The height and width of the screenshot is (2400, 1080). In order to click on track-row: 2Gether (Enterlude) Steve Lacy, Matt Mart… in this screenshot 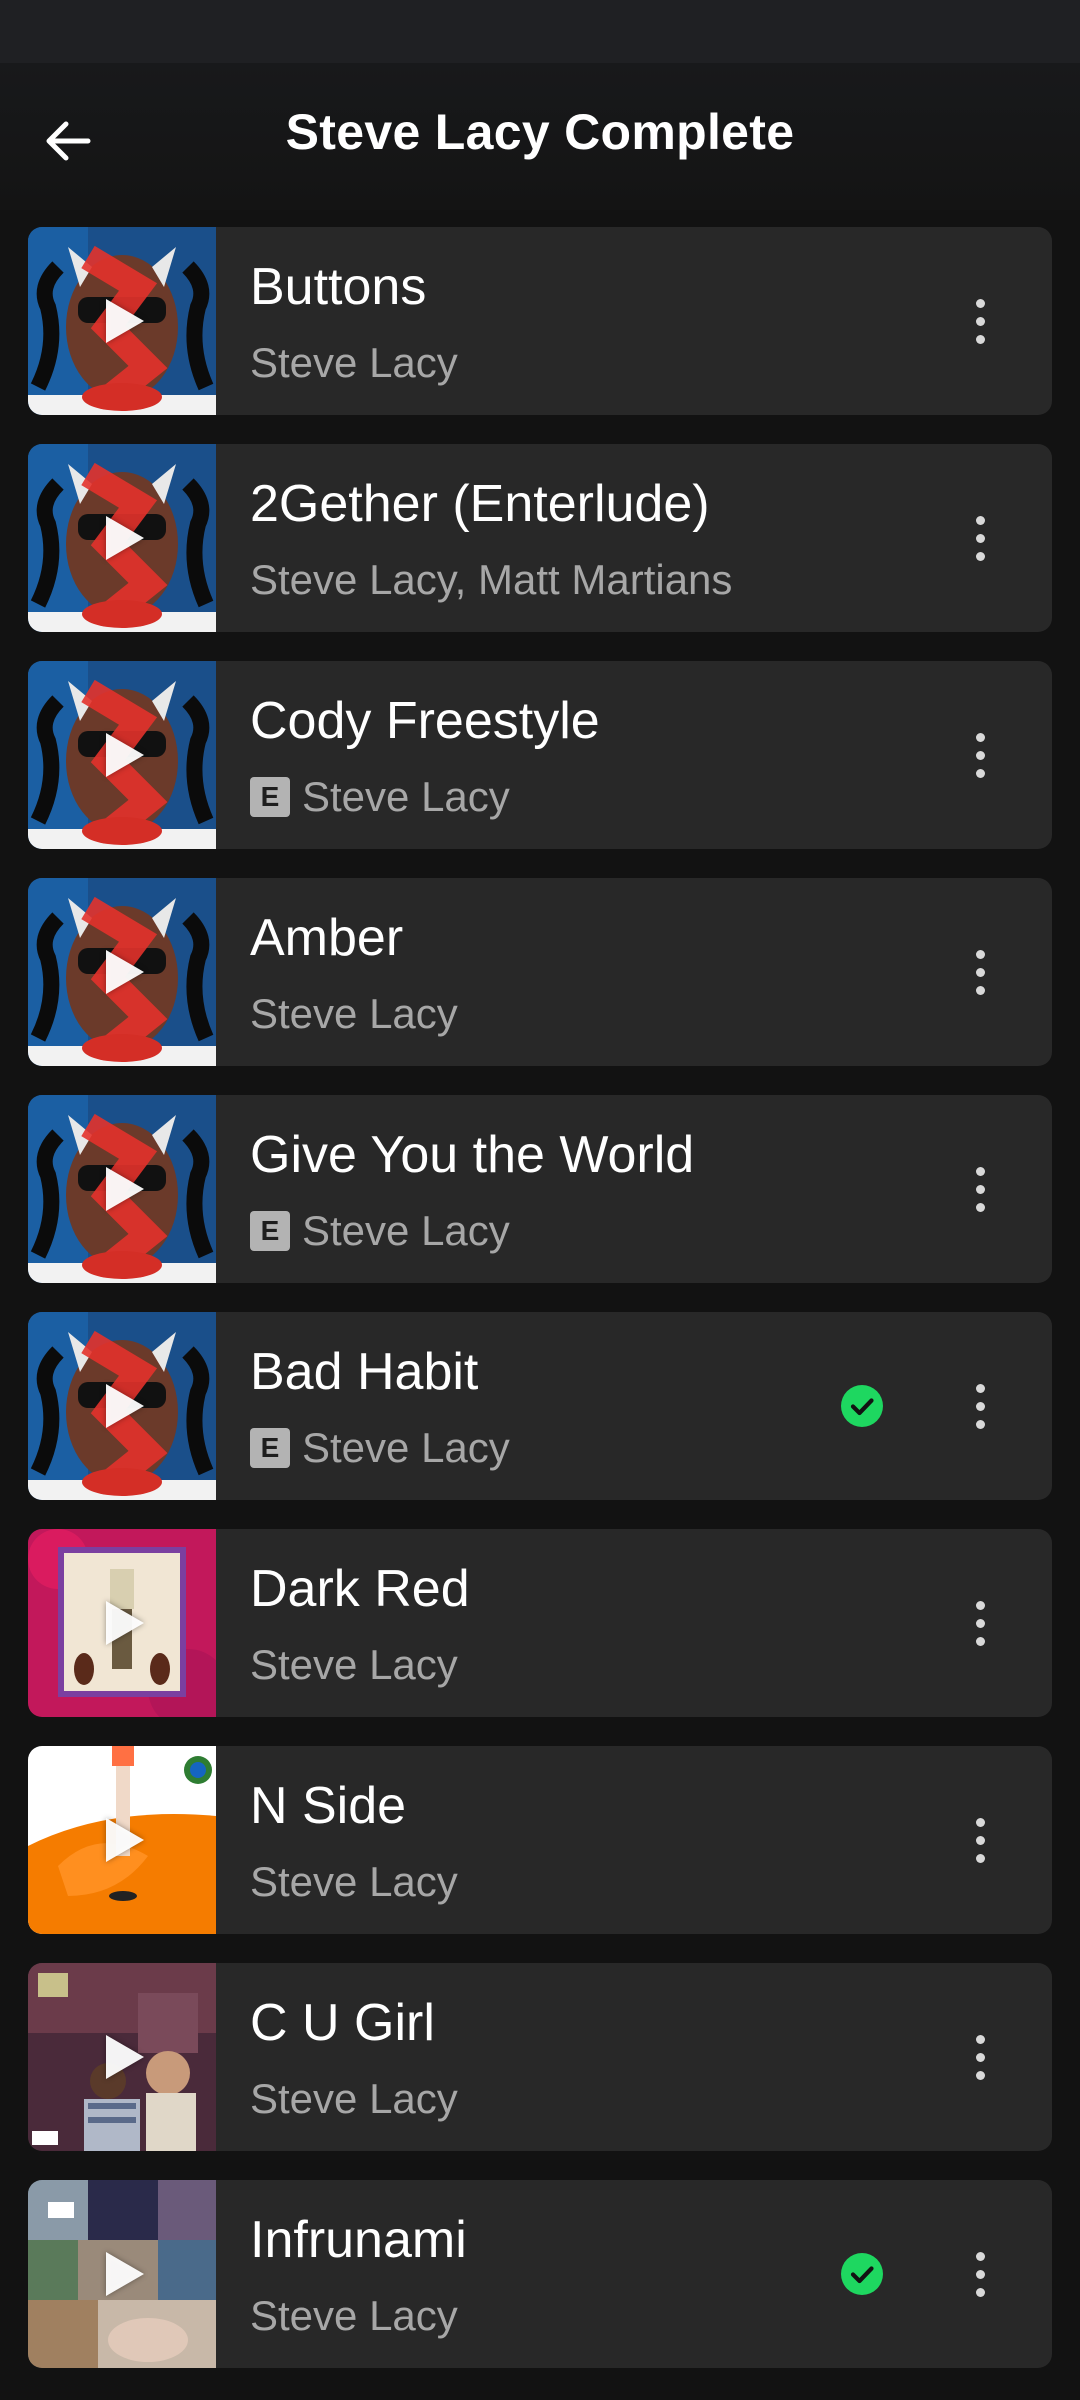, I will do `click(540, 538)`.